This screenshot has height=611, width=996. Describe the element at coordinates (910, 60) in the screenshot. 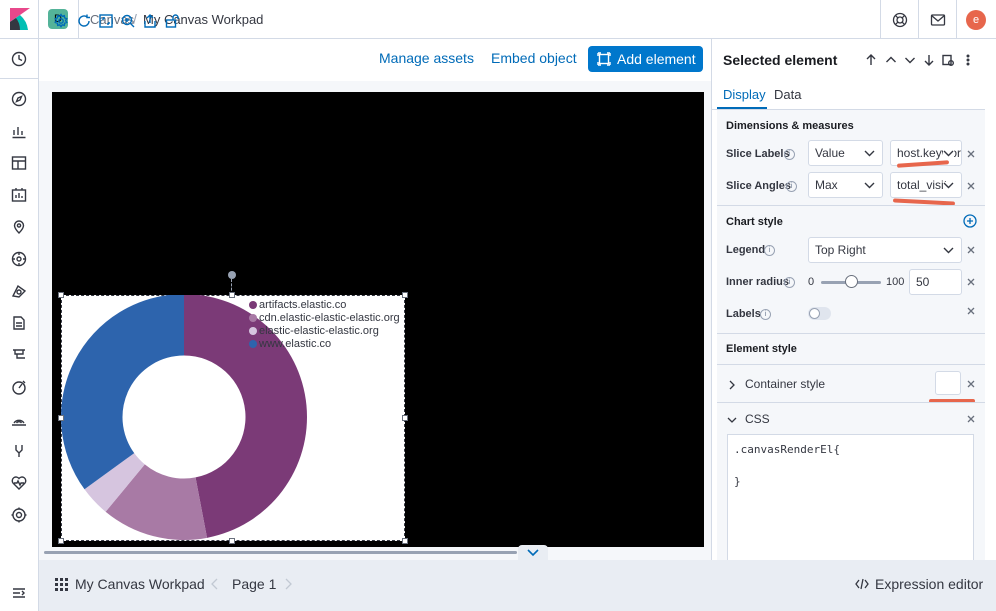

I see `send-backward-icon` at that location.